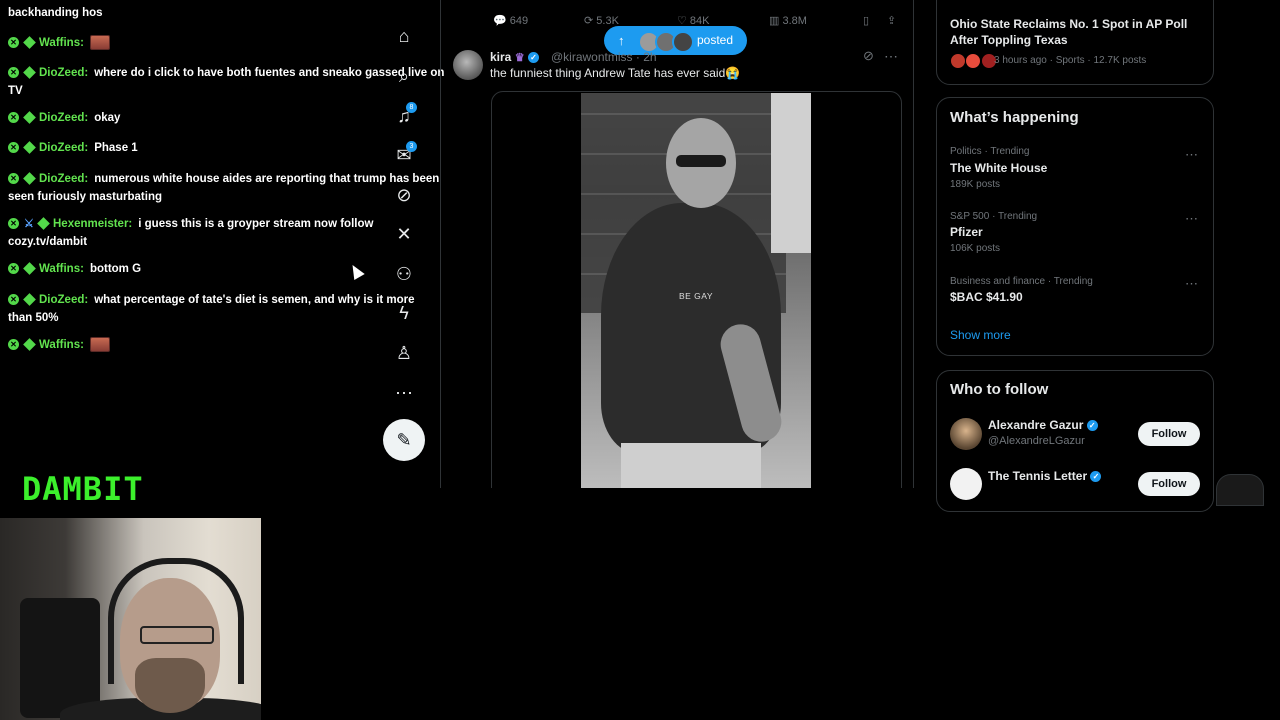 The image size is (1280, 720). I want to click on messages-drawer-button, so click(1240, 490).